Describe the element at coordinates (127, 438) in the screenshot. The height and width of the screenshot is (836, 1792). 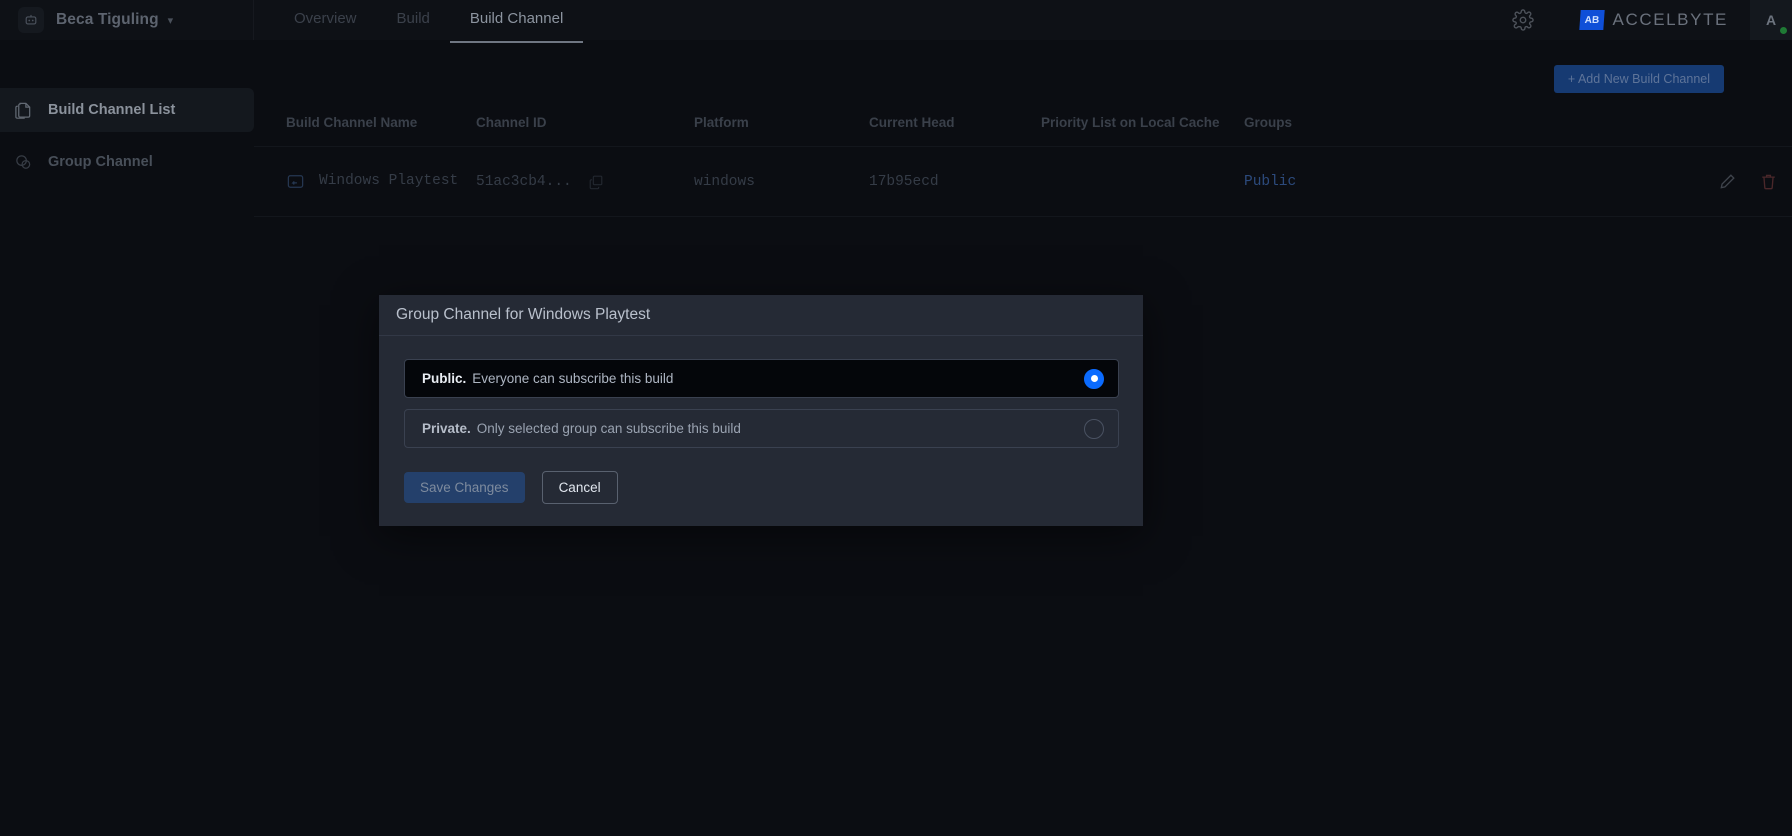
I see `sidebar: Build Channel List Group Channel` at that location.